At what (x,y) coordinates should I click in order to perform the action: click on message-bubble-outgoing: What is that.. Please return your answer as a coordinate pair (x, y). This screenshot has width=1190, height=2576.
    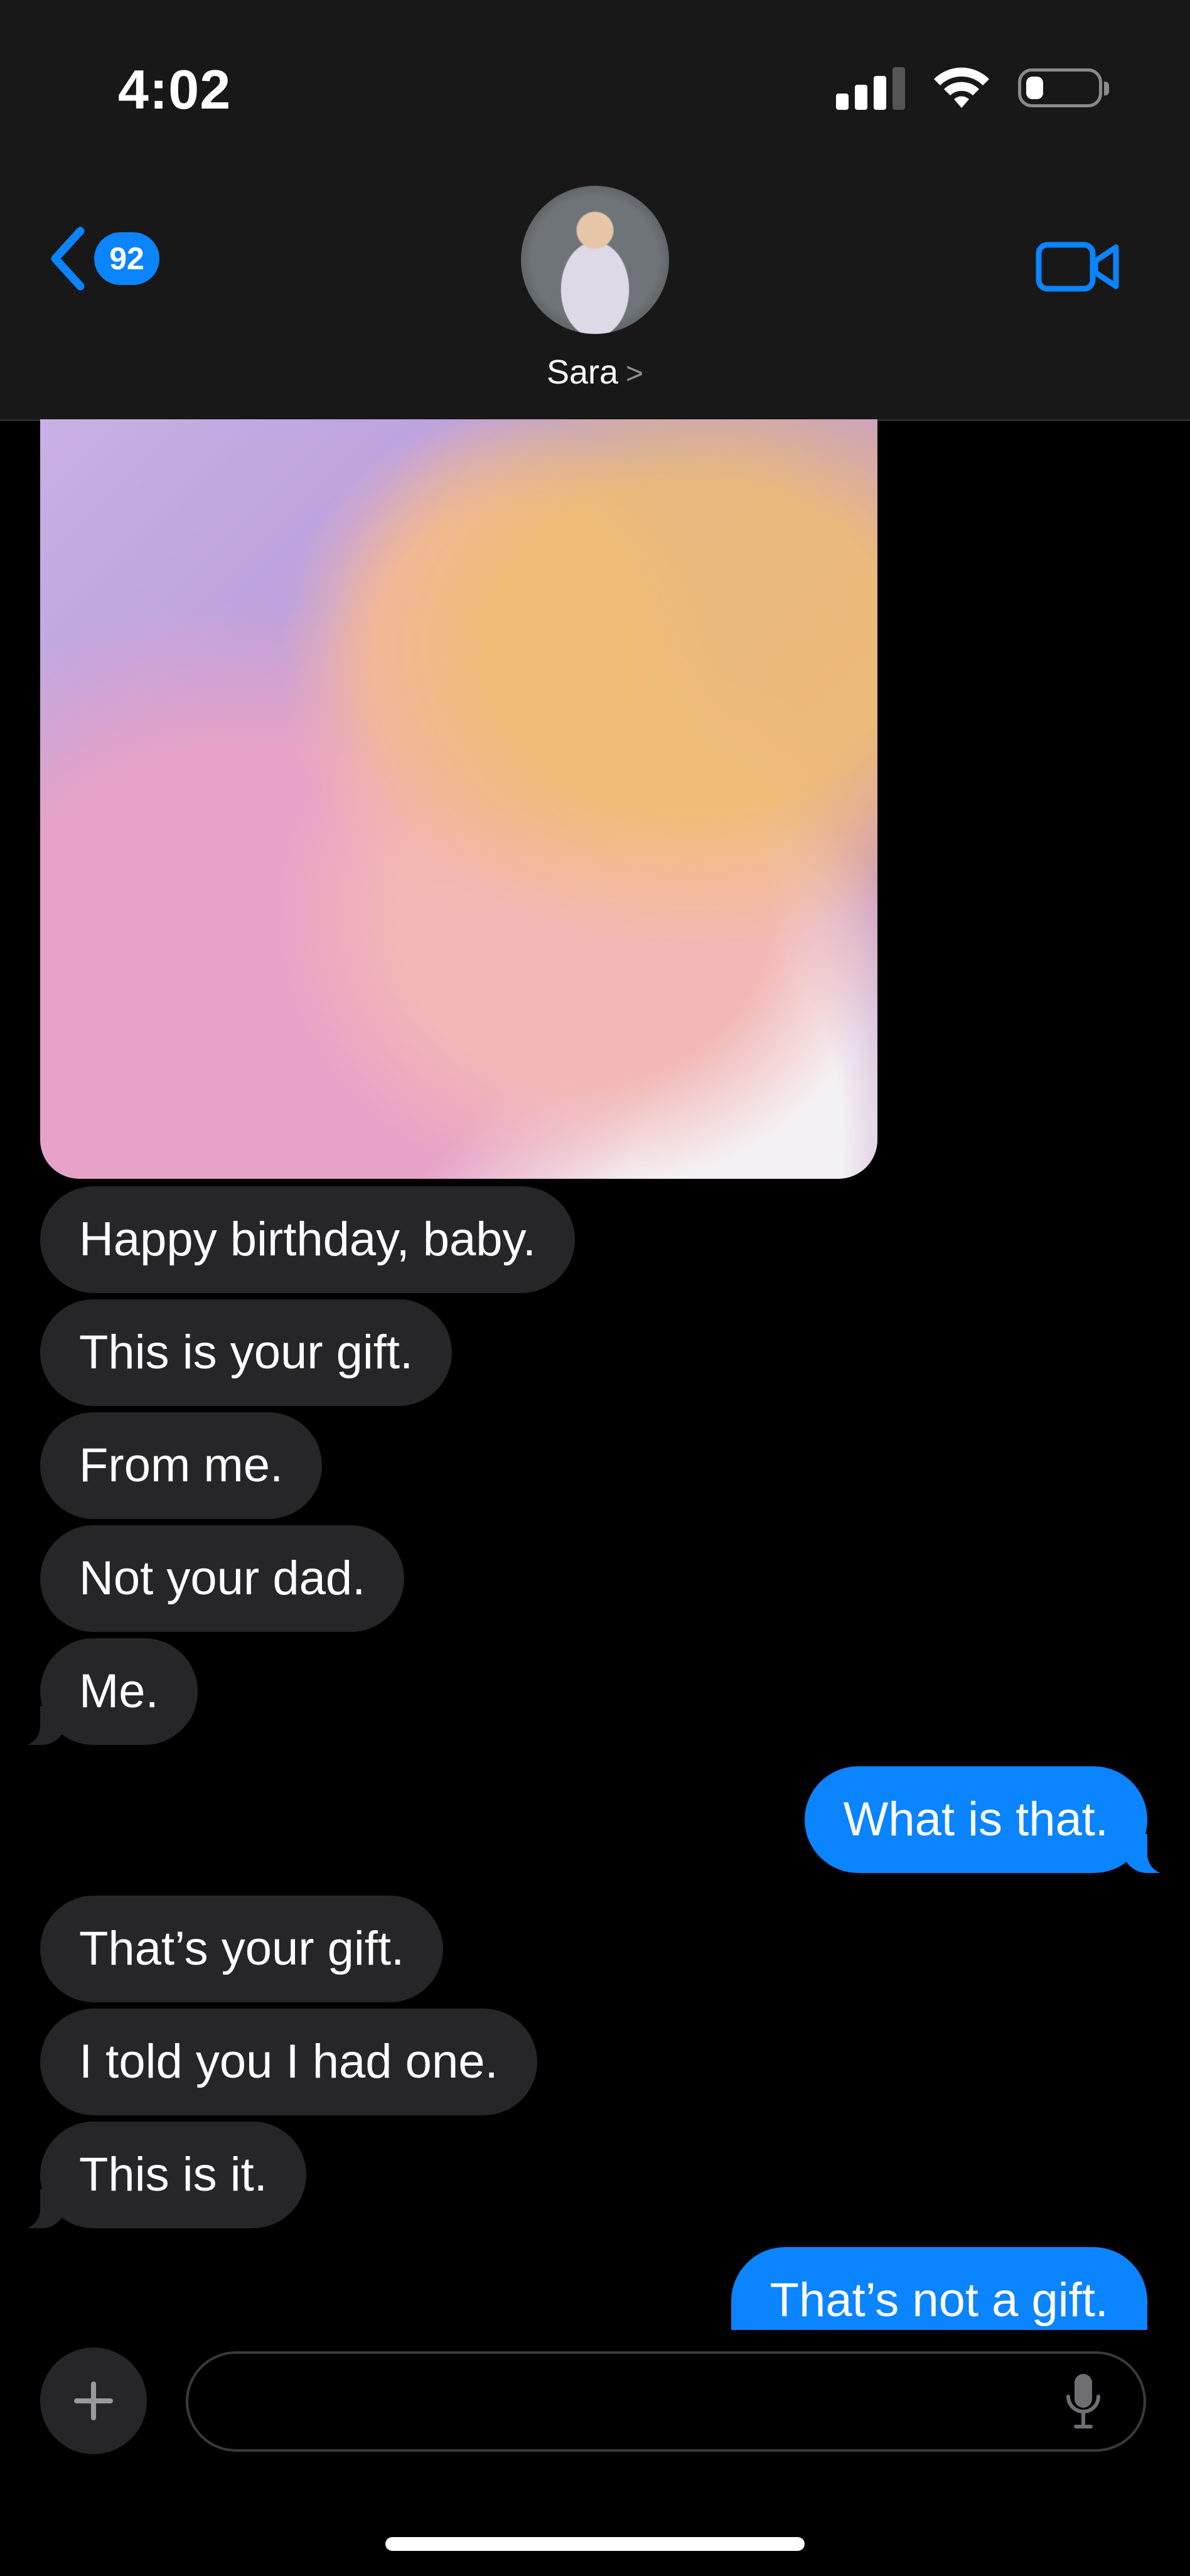
    Looking at the image, I should click on (990, 1820).